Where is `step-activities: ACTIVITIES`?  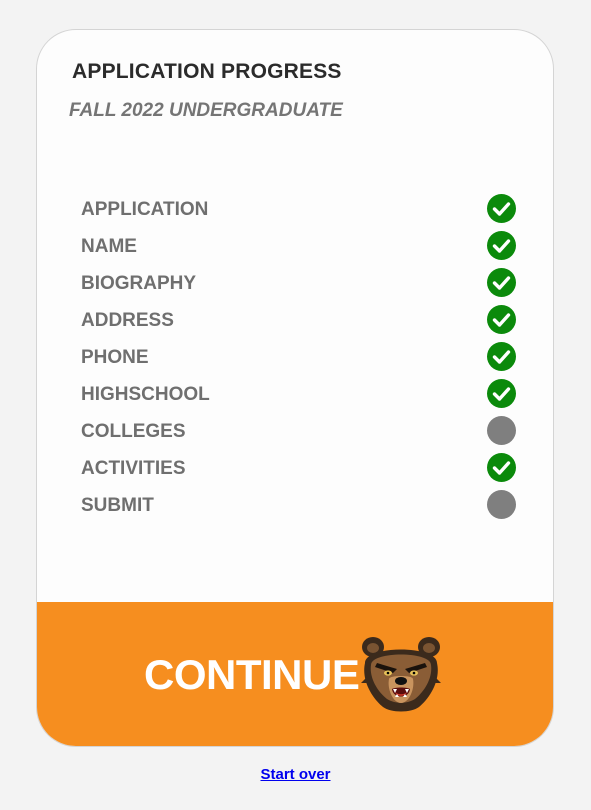 step-activities: ACTIVITIES is located at coordinates (298, 471).